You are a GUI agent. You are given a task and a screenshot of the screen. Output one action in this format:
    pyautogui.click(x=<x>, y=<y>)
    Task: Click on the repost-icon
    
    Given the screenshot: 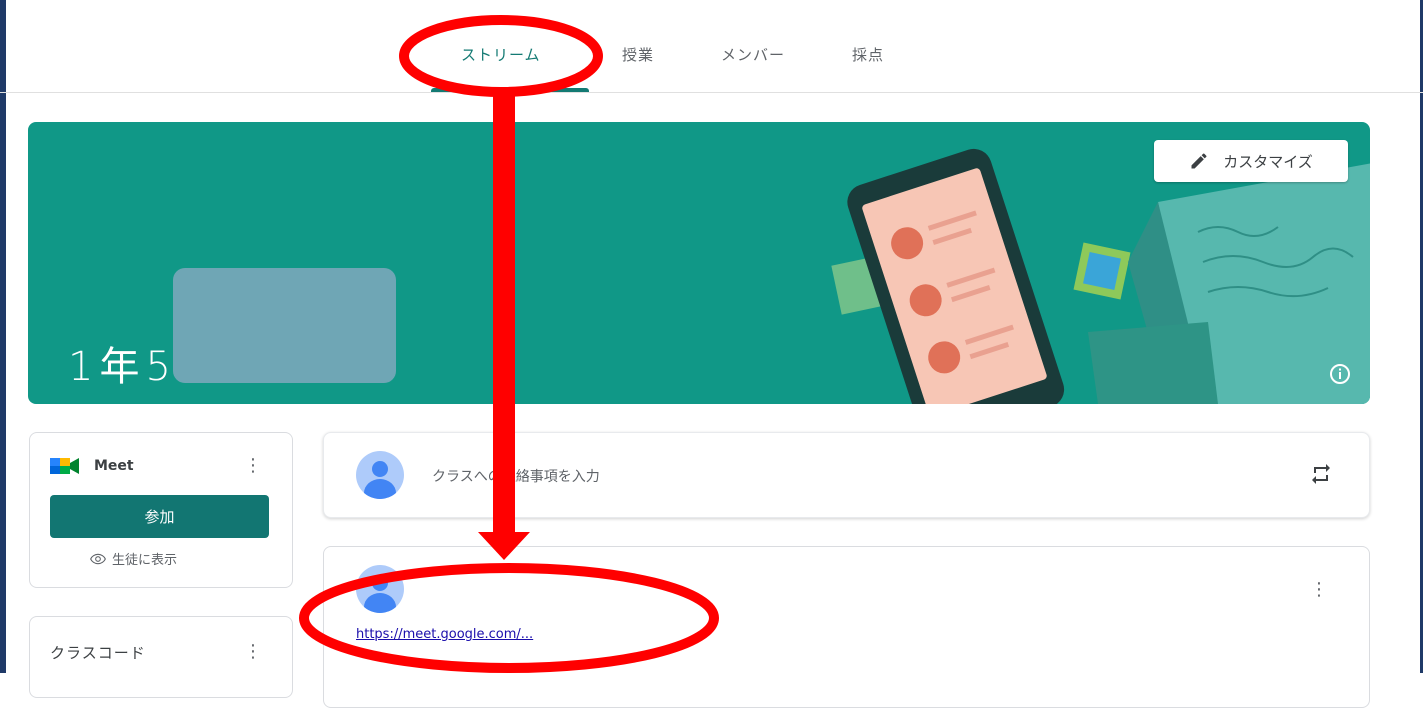 What is the action you would take?
    pyautogui.click(x=1321, y=474)
    